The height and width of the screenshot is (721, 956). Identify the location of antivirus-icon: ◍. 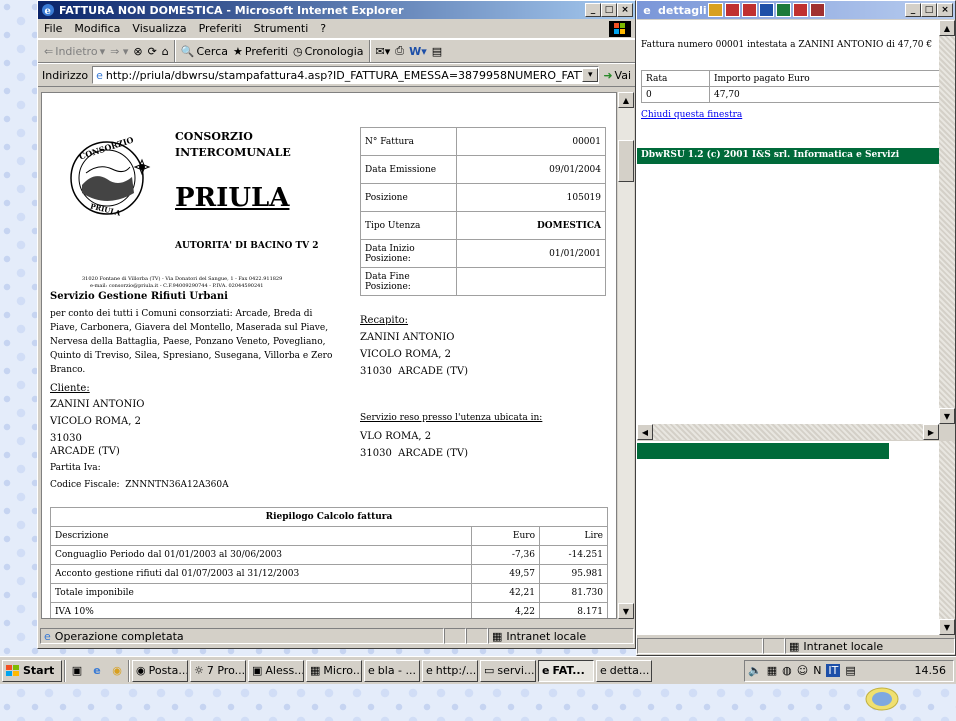
(787, 670).